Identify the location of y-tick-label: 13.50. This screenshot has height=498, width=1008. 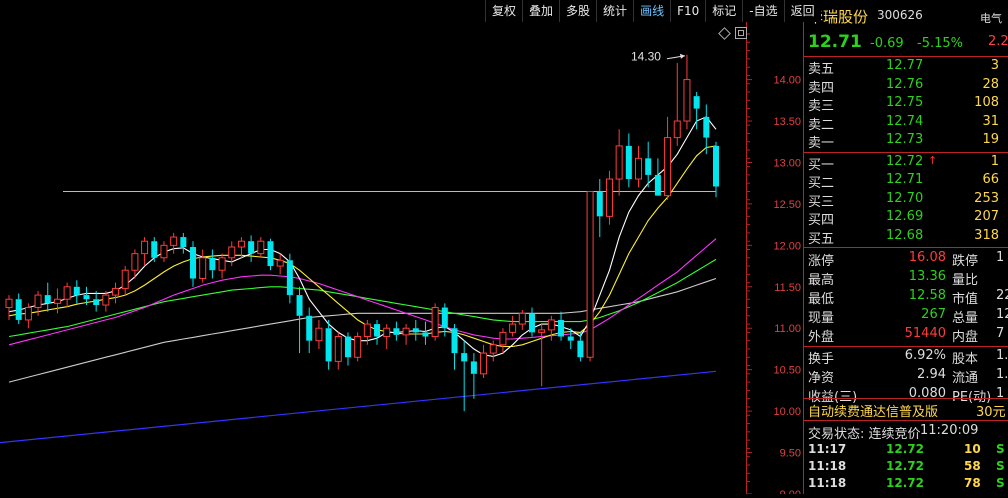
(787, 122).